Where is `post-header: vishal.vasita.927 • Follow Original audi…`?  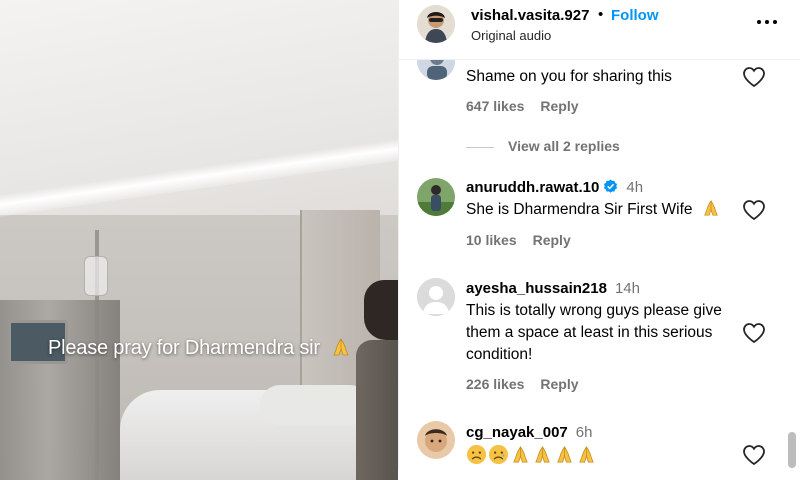 post-header: vishal.vasita.927 • Follow Original audi… is located at coordinates (599, 30).